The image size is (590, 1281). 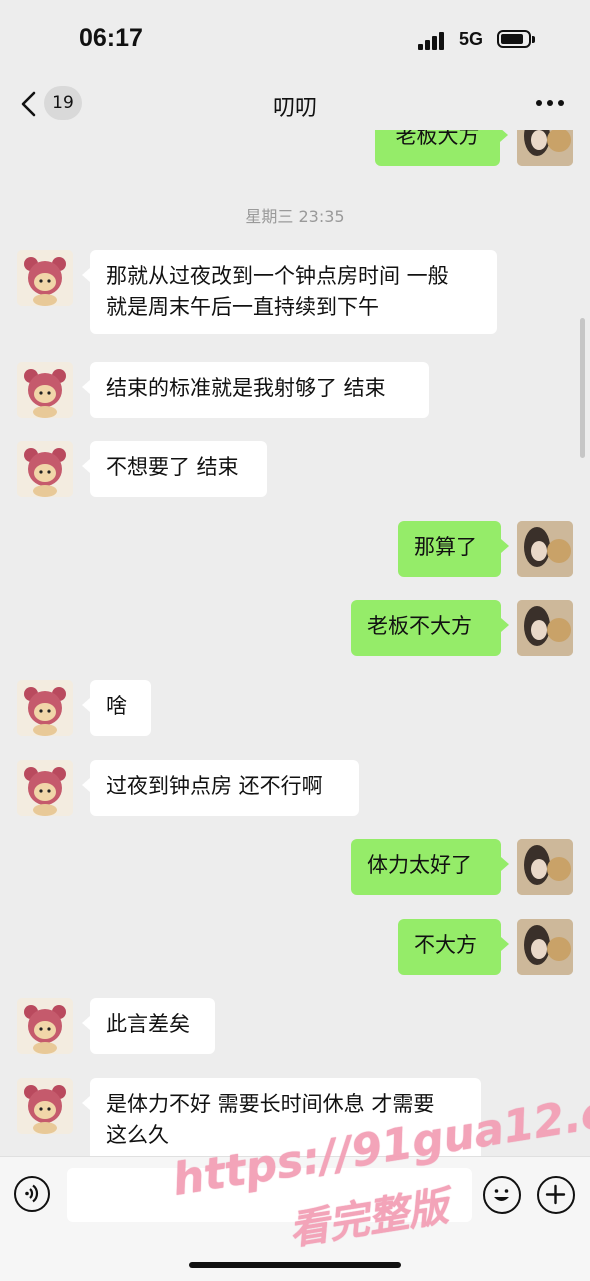 I want to click on status-time: 06:17, so click(x=111, y=38).